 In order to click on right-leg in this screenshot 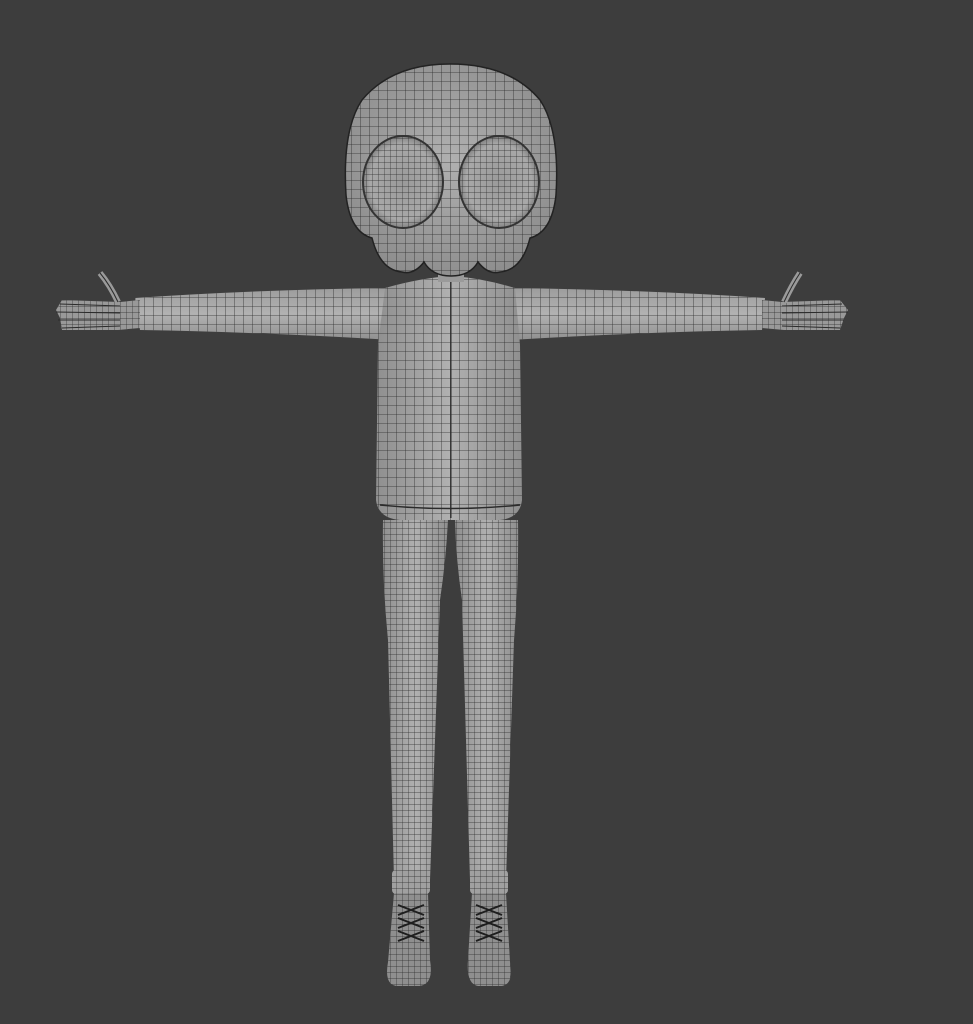, I will do `click(487, 707)`.